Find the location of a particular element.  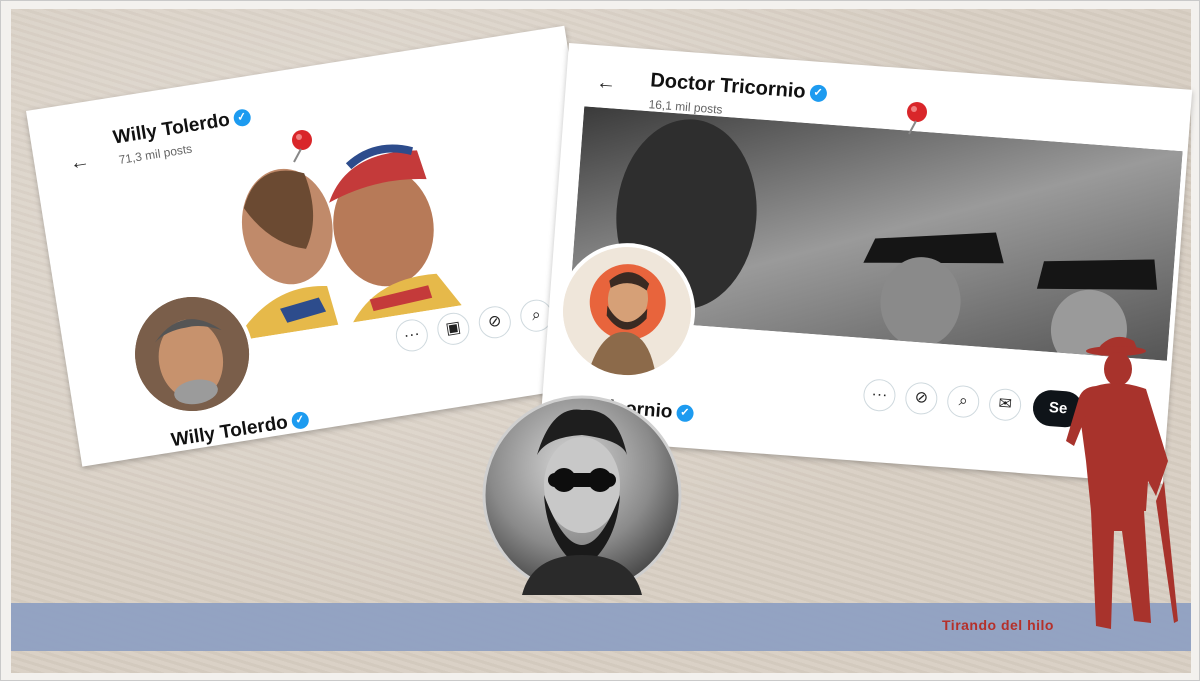

right-avatar-illustration is located at coordinates (627, 311).